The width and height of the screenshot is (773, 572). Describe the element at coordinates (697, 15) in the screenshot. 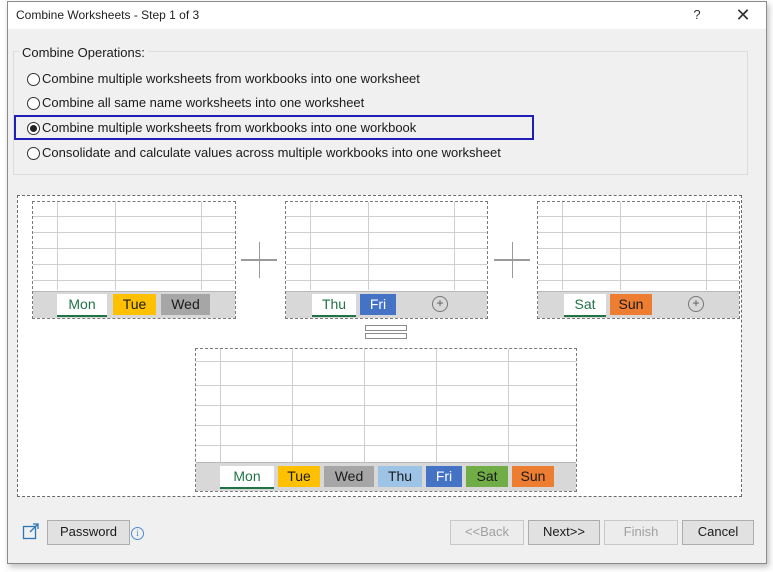

I see `help-button: ?` at that location.